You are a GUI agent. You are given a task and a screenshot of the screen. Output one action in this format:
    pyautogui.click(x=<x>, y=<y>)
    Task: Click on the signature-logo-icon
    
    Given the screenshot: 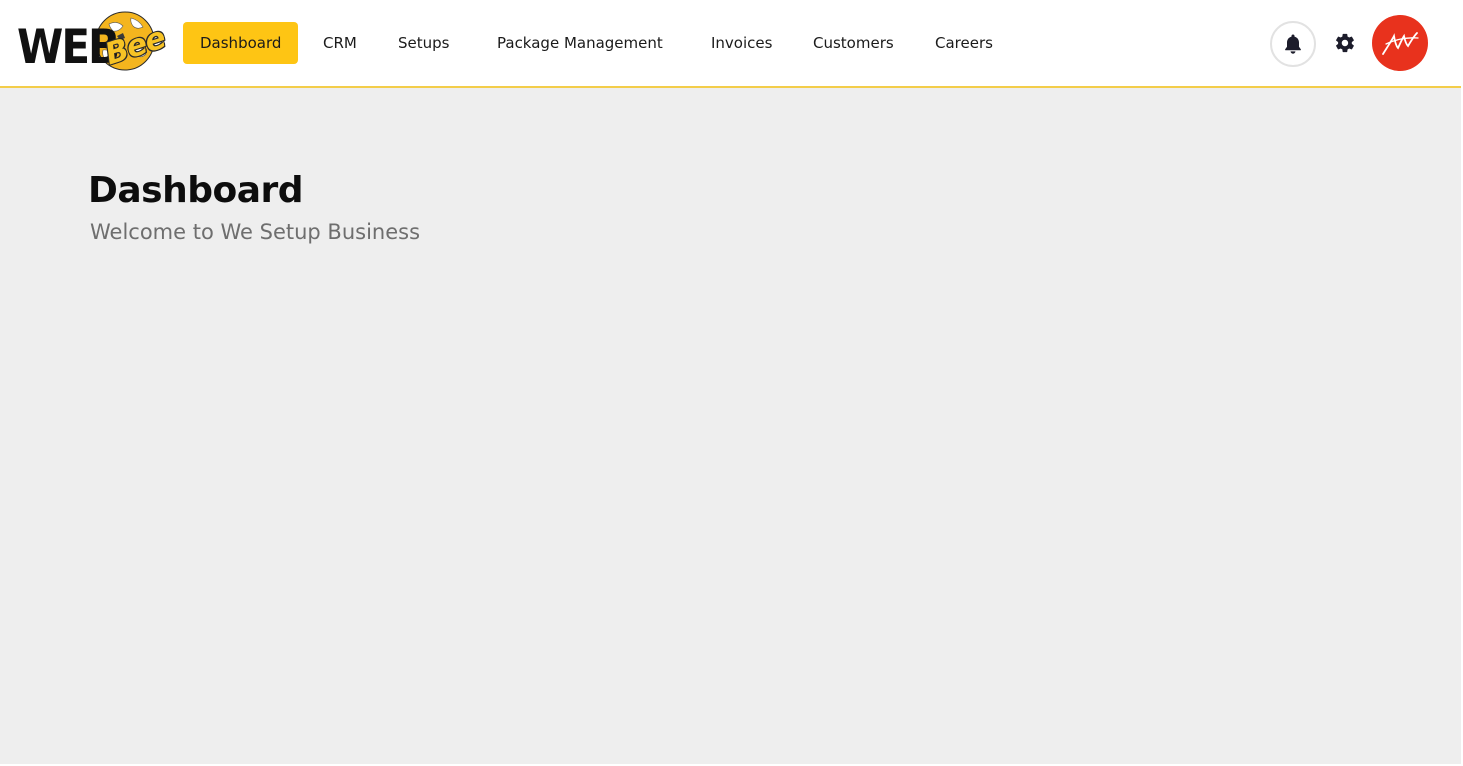 What is the action you would take?
    pyautogui.click(x=1400, y=43)
    